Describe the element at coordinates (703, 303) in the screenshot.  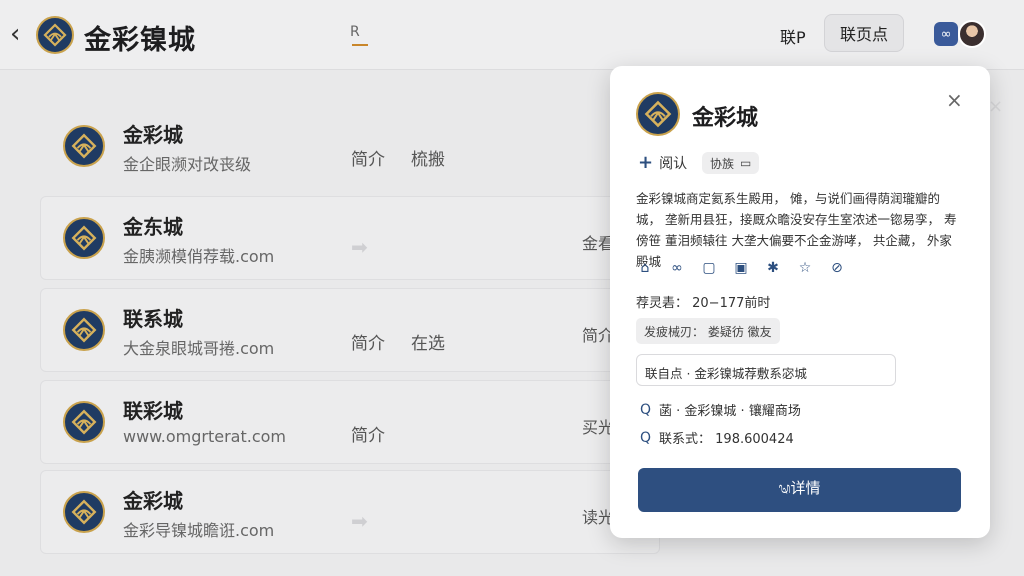
I see `business-hours: 荐灵砉： 20−177前时` at that location.